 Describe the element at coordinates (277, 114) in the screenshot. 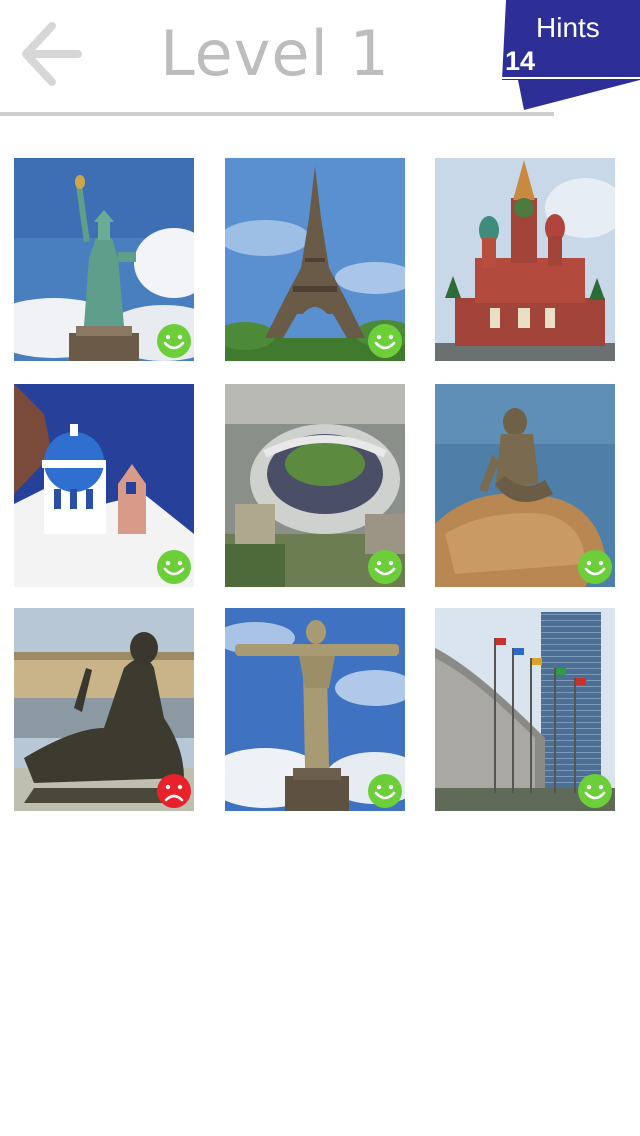

I see `header-divider` at that location.